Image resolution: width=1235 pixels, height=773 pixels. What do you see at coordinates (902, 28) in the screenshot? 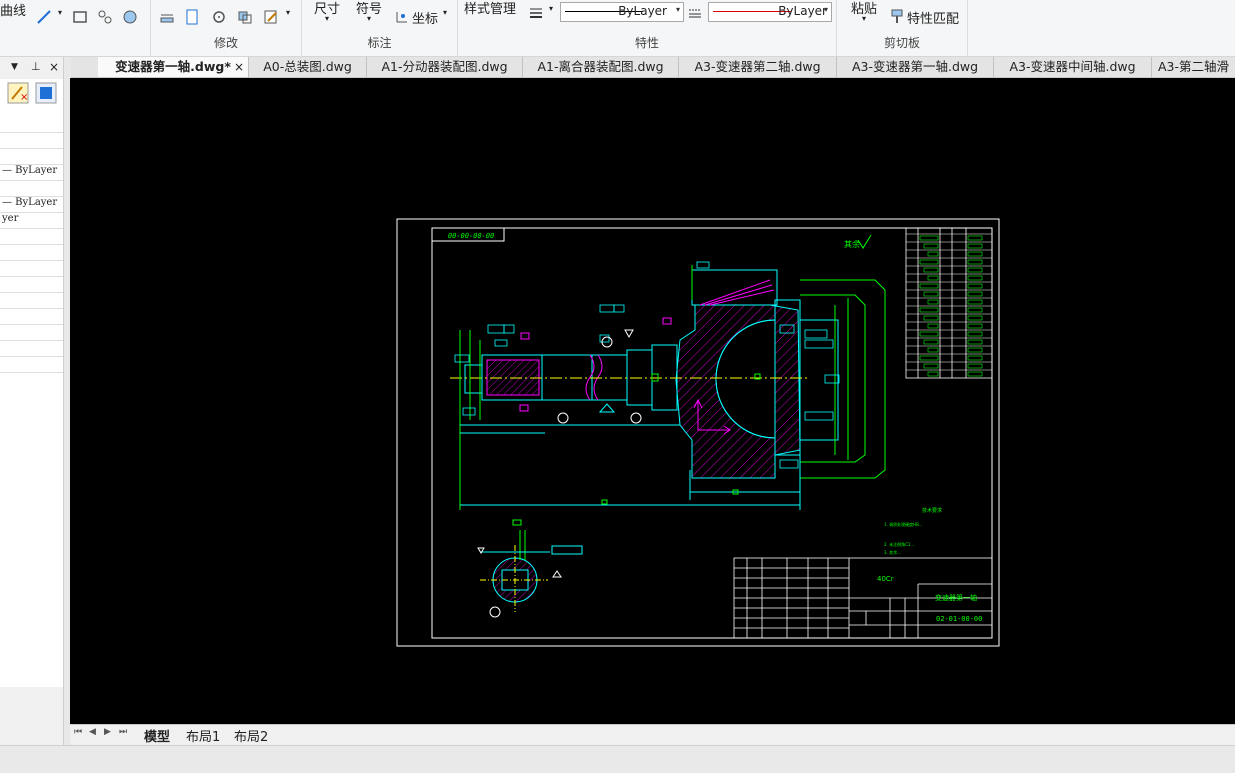
I see `clipboard-panel: 粘贴 ▾ 特性匹配 剪切板` at bounding box center [902, 28].